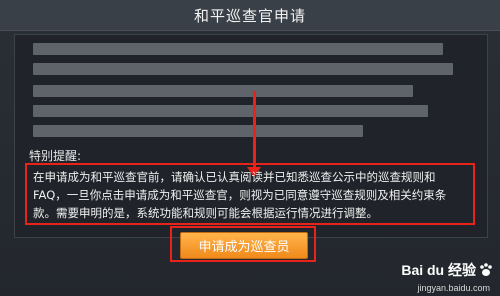  I want to click on paw-icon, so click(486, 269).